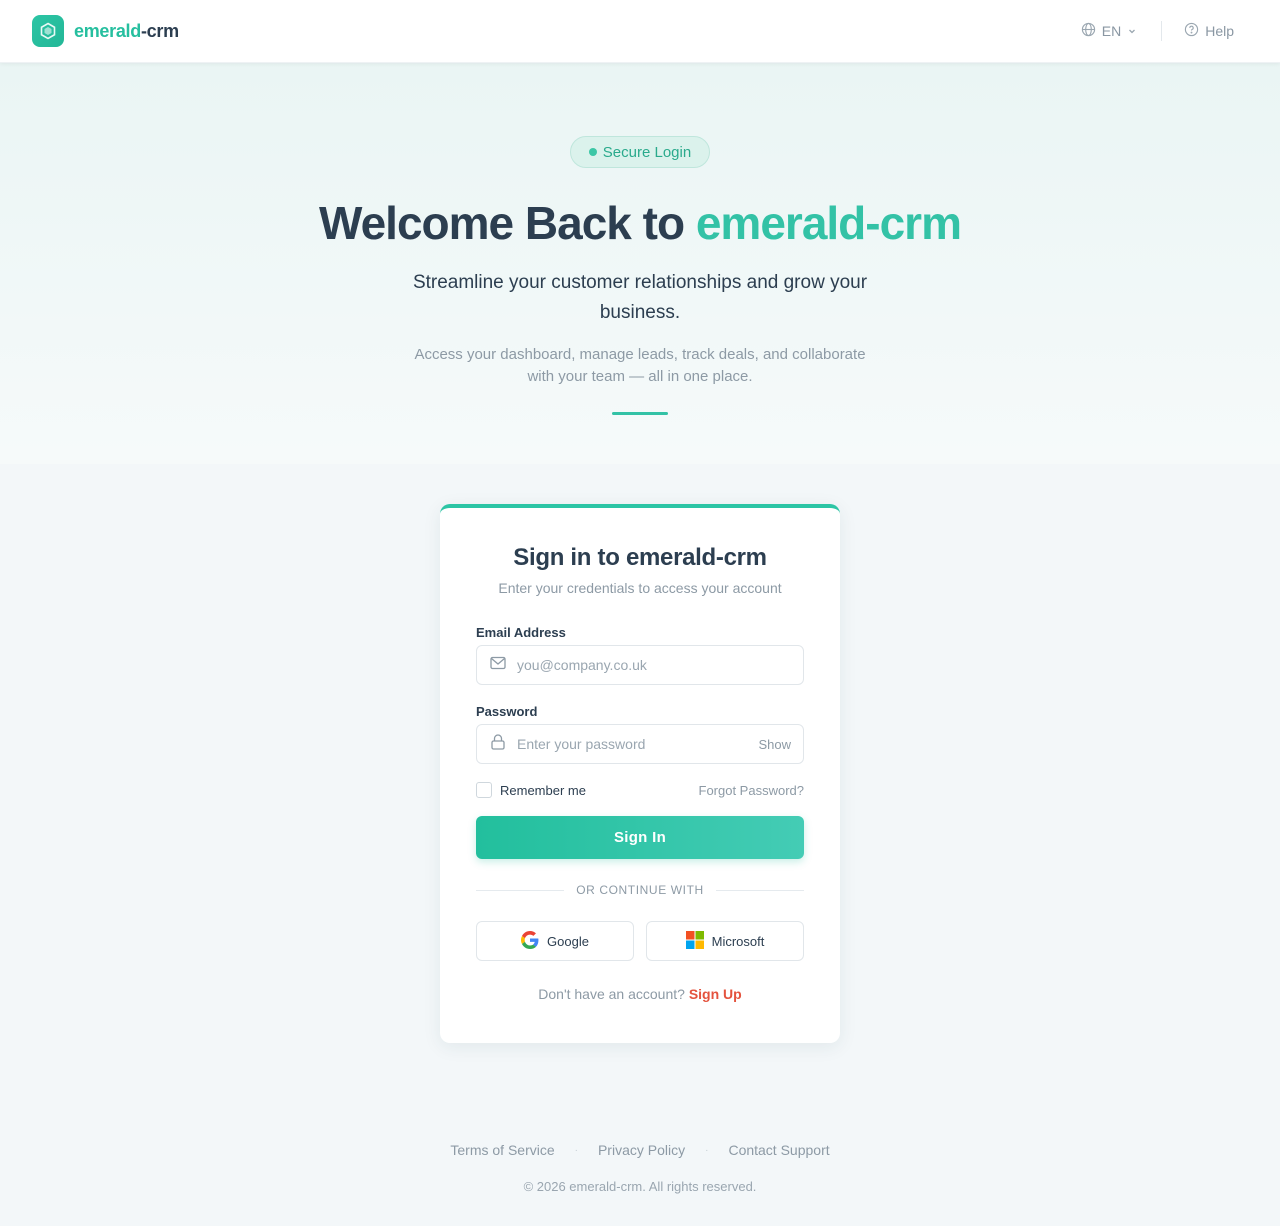 This screenshot has height=1226, width=1280. Describe the element at coordinates (1088, 31) in the screenshot. I see `globe-icon` at that location.